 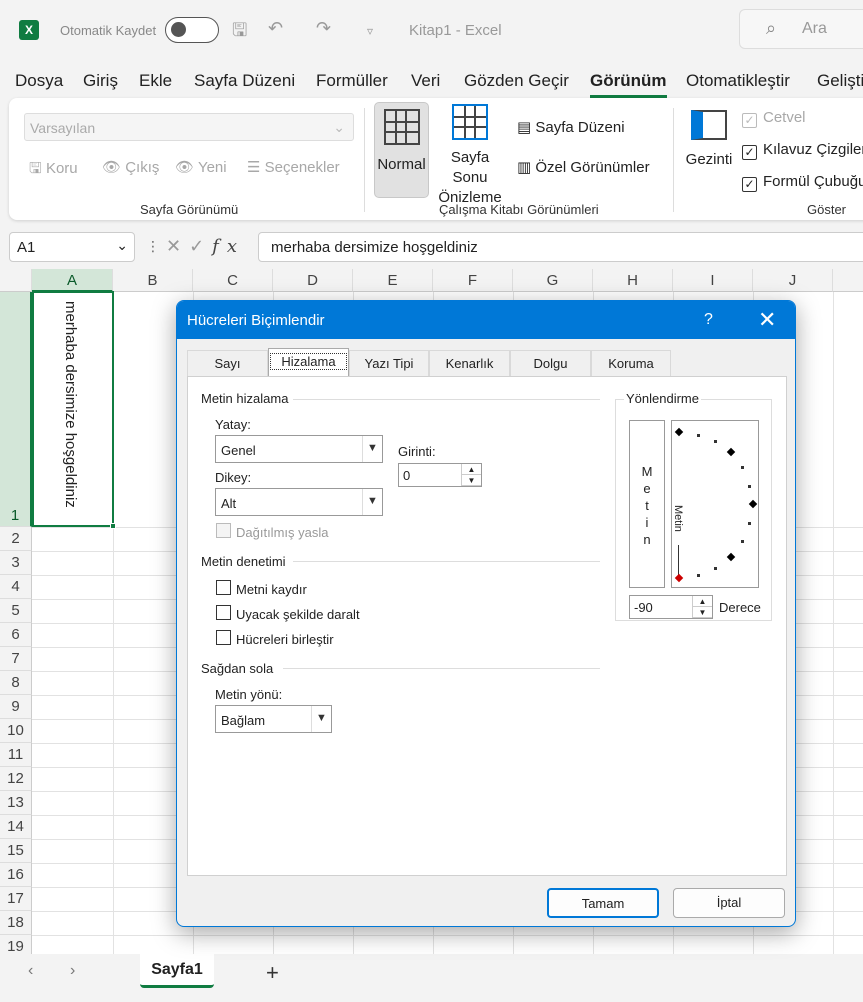 What do you see at coordinates (16, 923) in the screenshot?
I see `row-header-18: 18` at bounding box center [16, 923].